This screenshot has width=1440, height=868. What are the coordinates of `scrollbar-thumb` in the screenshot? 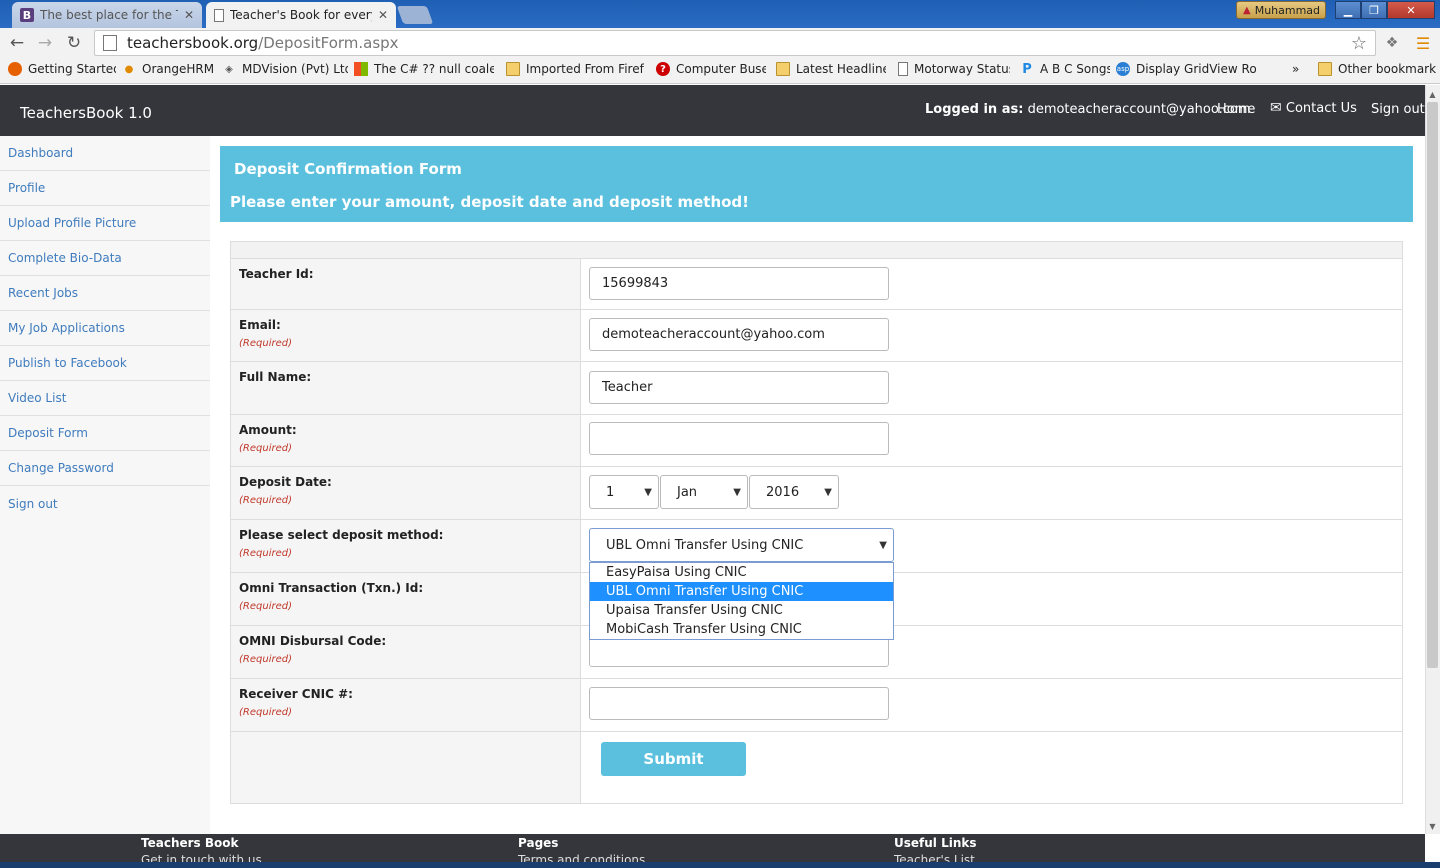 It's located at (1432, 385).